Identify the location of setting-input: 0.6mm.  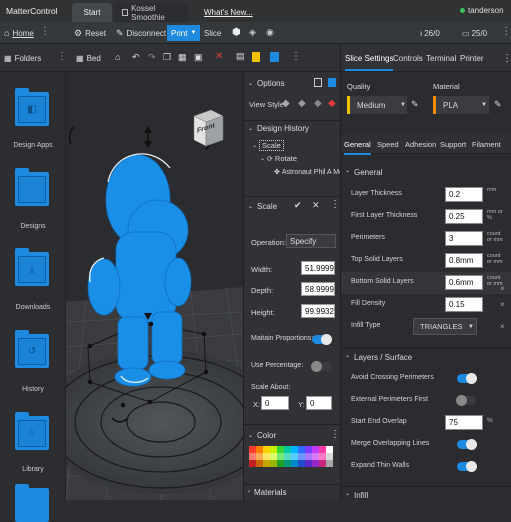
(464, 282).